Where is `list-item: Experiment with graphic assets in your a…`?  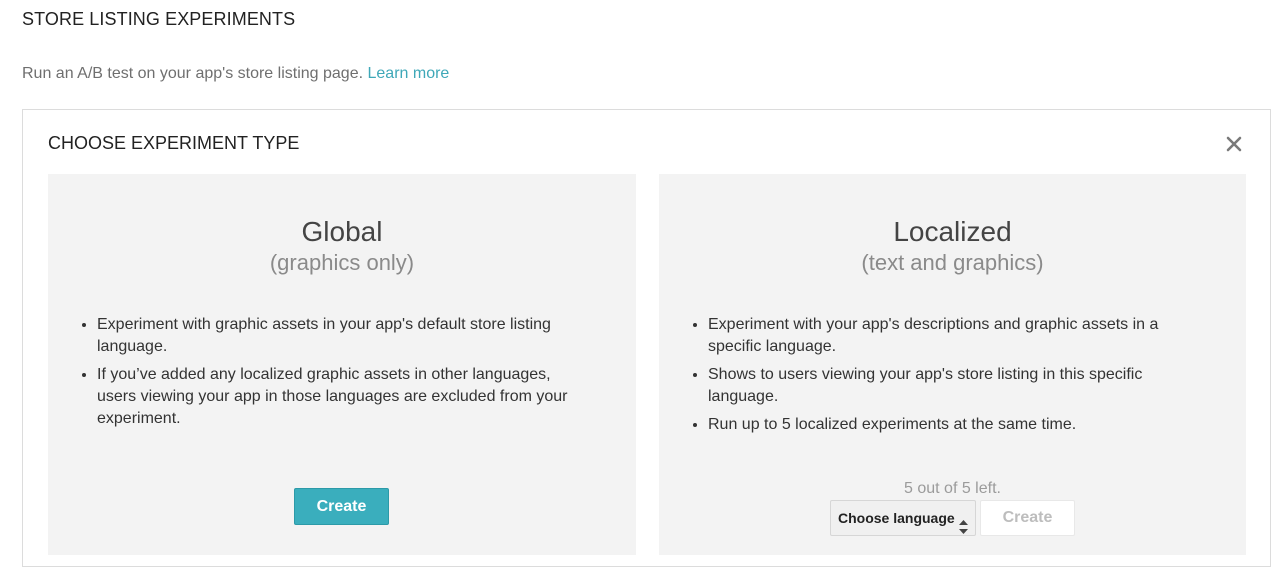
list-item: Experiment with graphic assets in your a… is located at coordinates (341, 336).